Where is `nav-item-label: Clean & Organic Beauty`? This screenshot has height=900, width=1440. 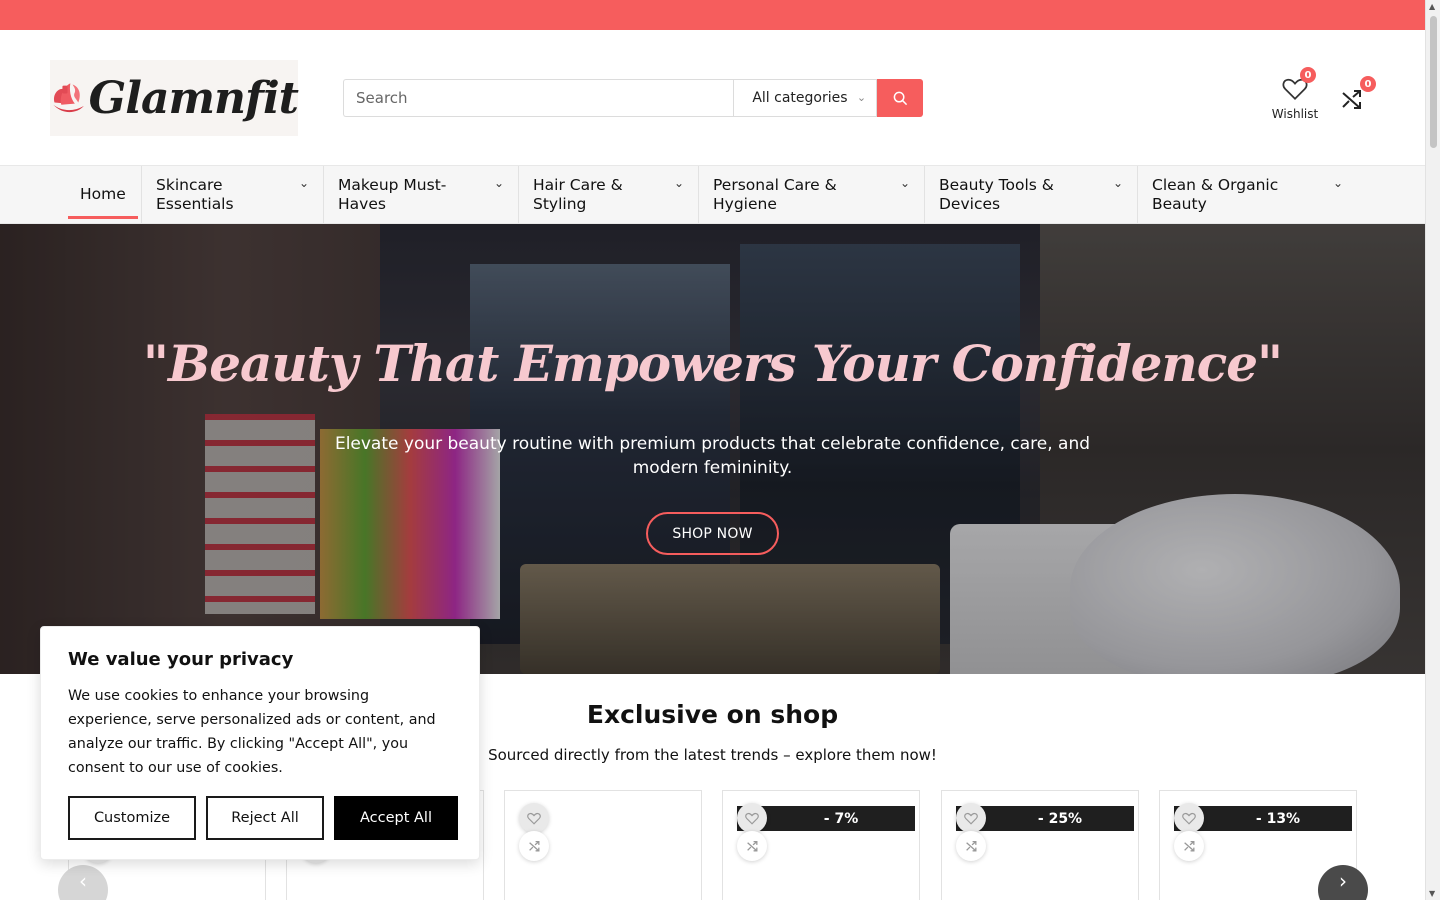
nav-item-label: Clean & Organic Beauty is located at coordinates (1215, 194).